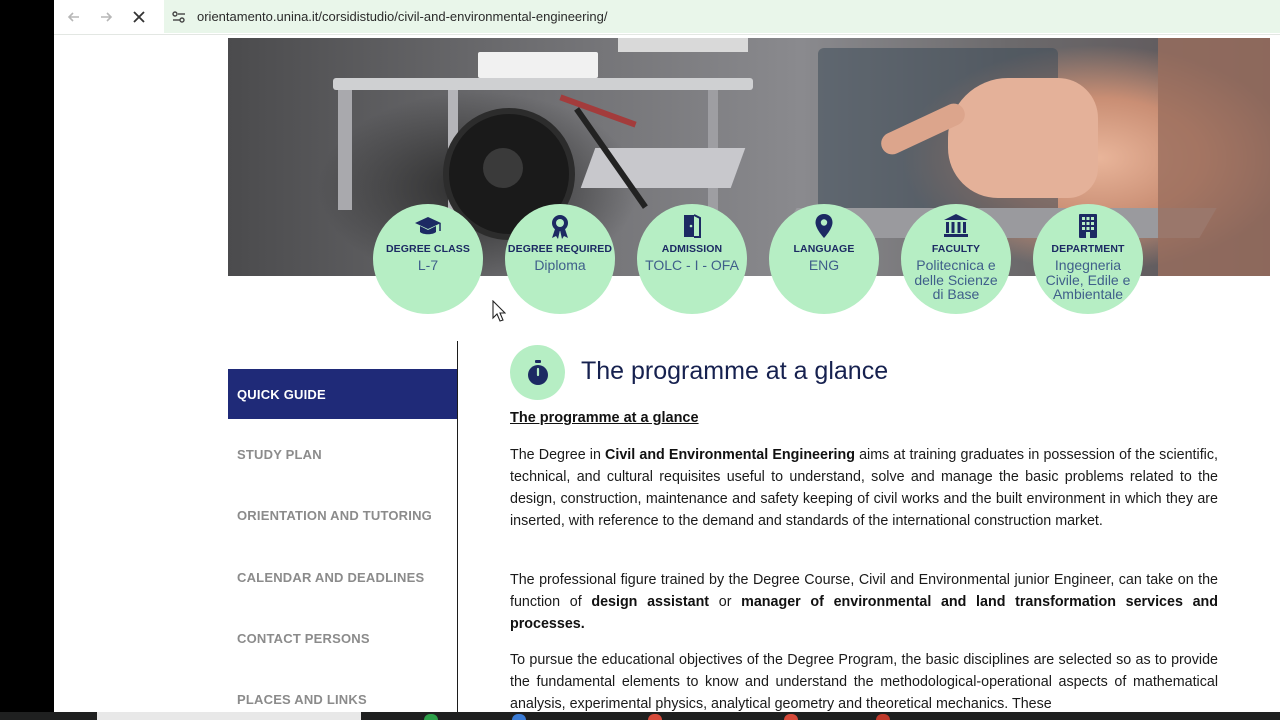  I want to click on section-subtitle: The programme at a glance, so click(604, 418).